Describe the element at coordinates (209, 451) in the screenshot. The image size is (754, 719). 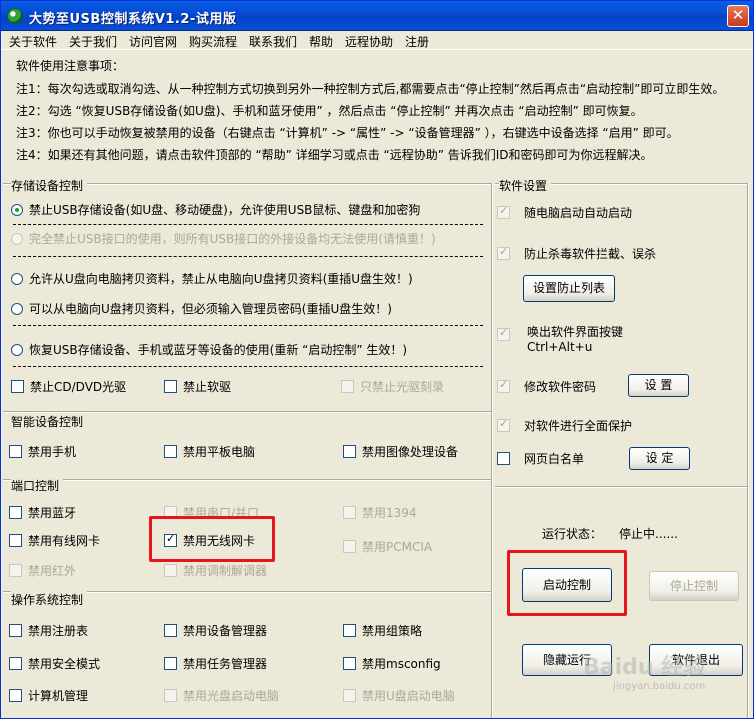
I see `check-tablet: 禁用平板电脑` at that location.